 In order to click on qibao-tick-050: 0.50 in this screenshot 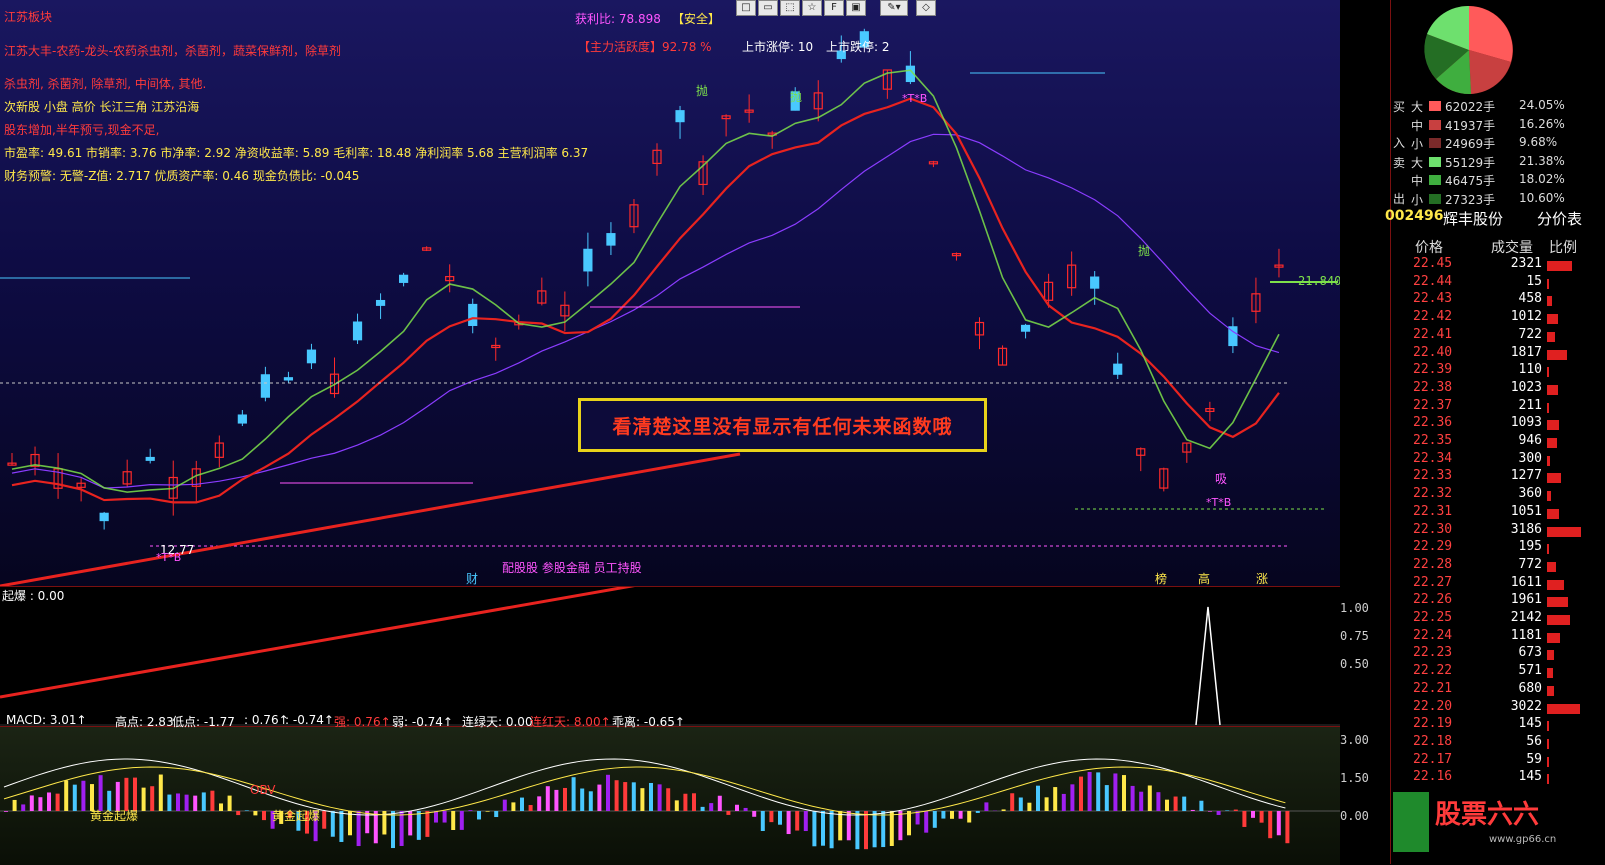, I will do `click(1363, 664)`.